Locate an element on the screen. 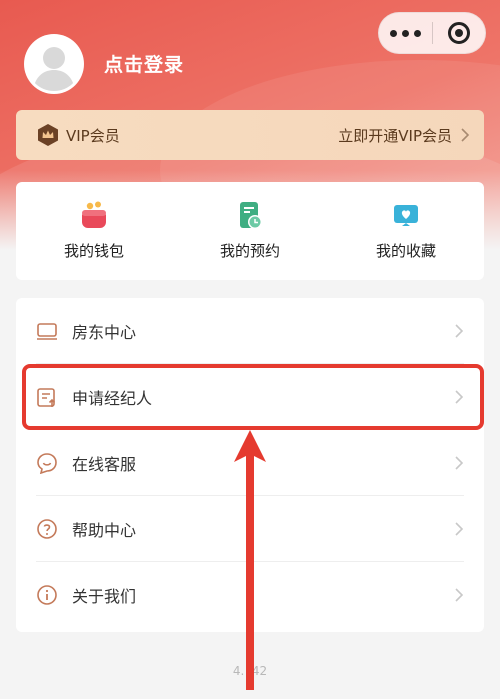 This screenshot has height=699, width=500. vip-label: VIP会员 is located at coordinates (93, 135).